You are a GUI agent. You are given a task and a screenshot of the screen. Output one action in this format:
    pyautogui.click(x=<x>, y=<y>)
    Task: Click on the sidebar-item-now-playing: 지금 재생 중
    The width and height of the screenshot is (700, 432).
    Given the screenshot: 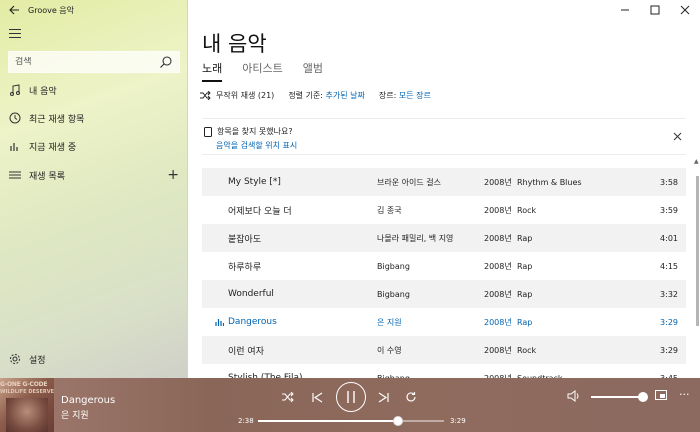 What is the action you would take?
    pyautogui.click(x=94, y=146)
    